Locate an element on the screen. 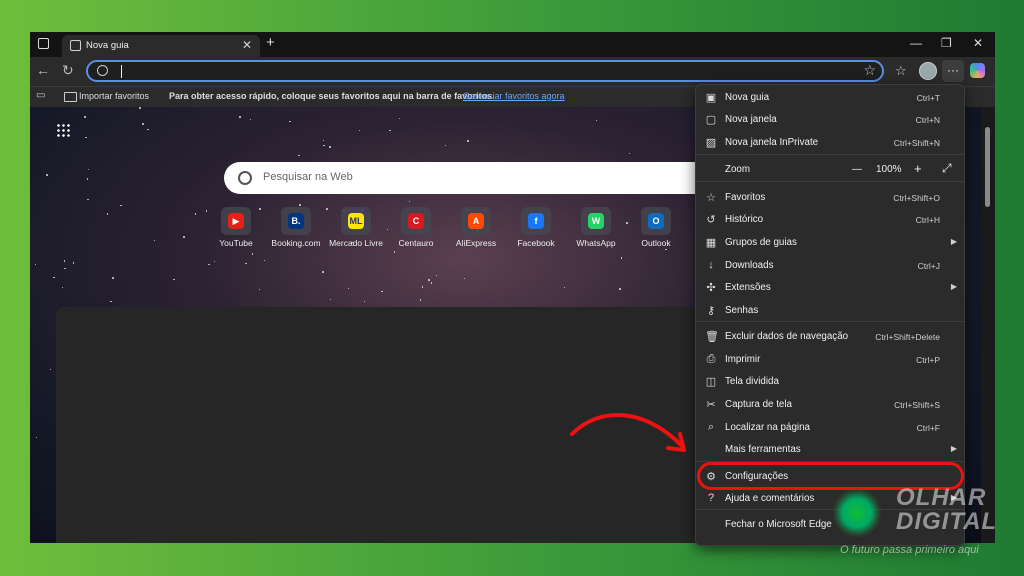 The image size is (1024, 576). menu-item-historico: ↺ Histórico Ctrl+H is located at coordinates (830, 220).